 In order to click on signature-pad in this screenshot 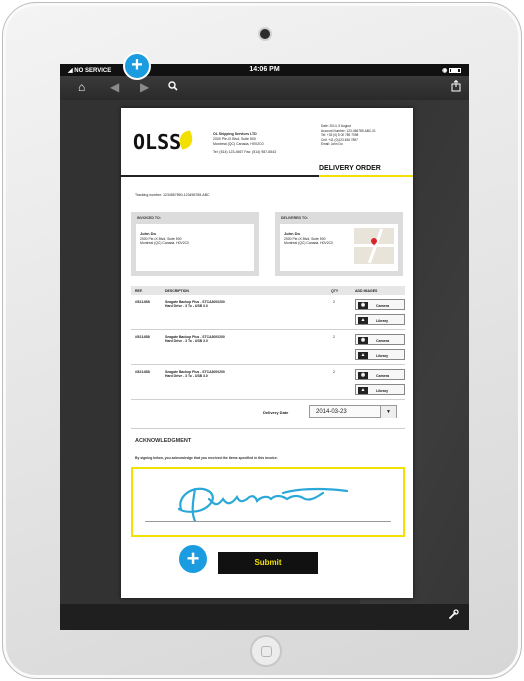, I will do `click(268, 502)`.